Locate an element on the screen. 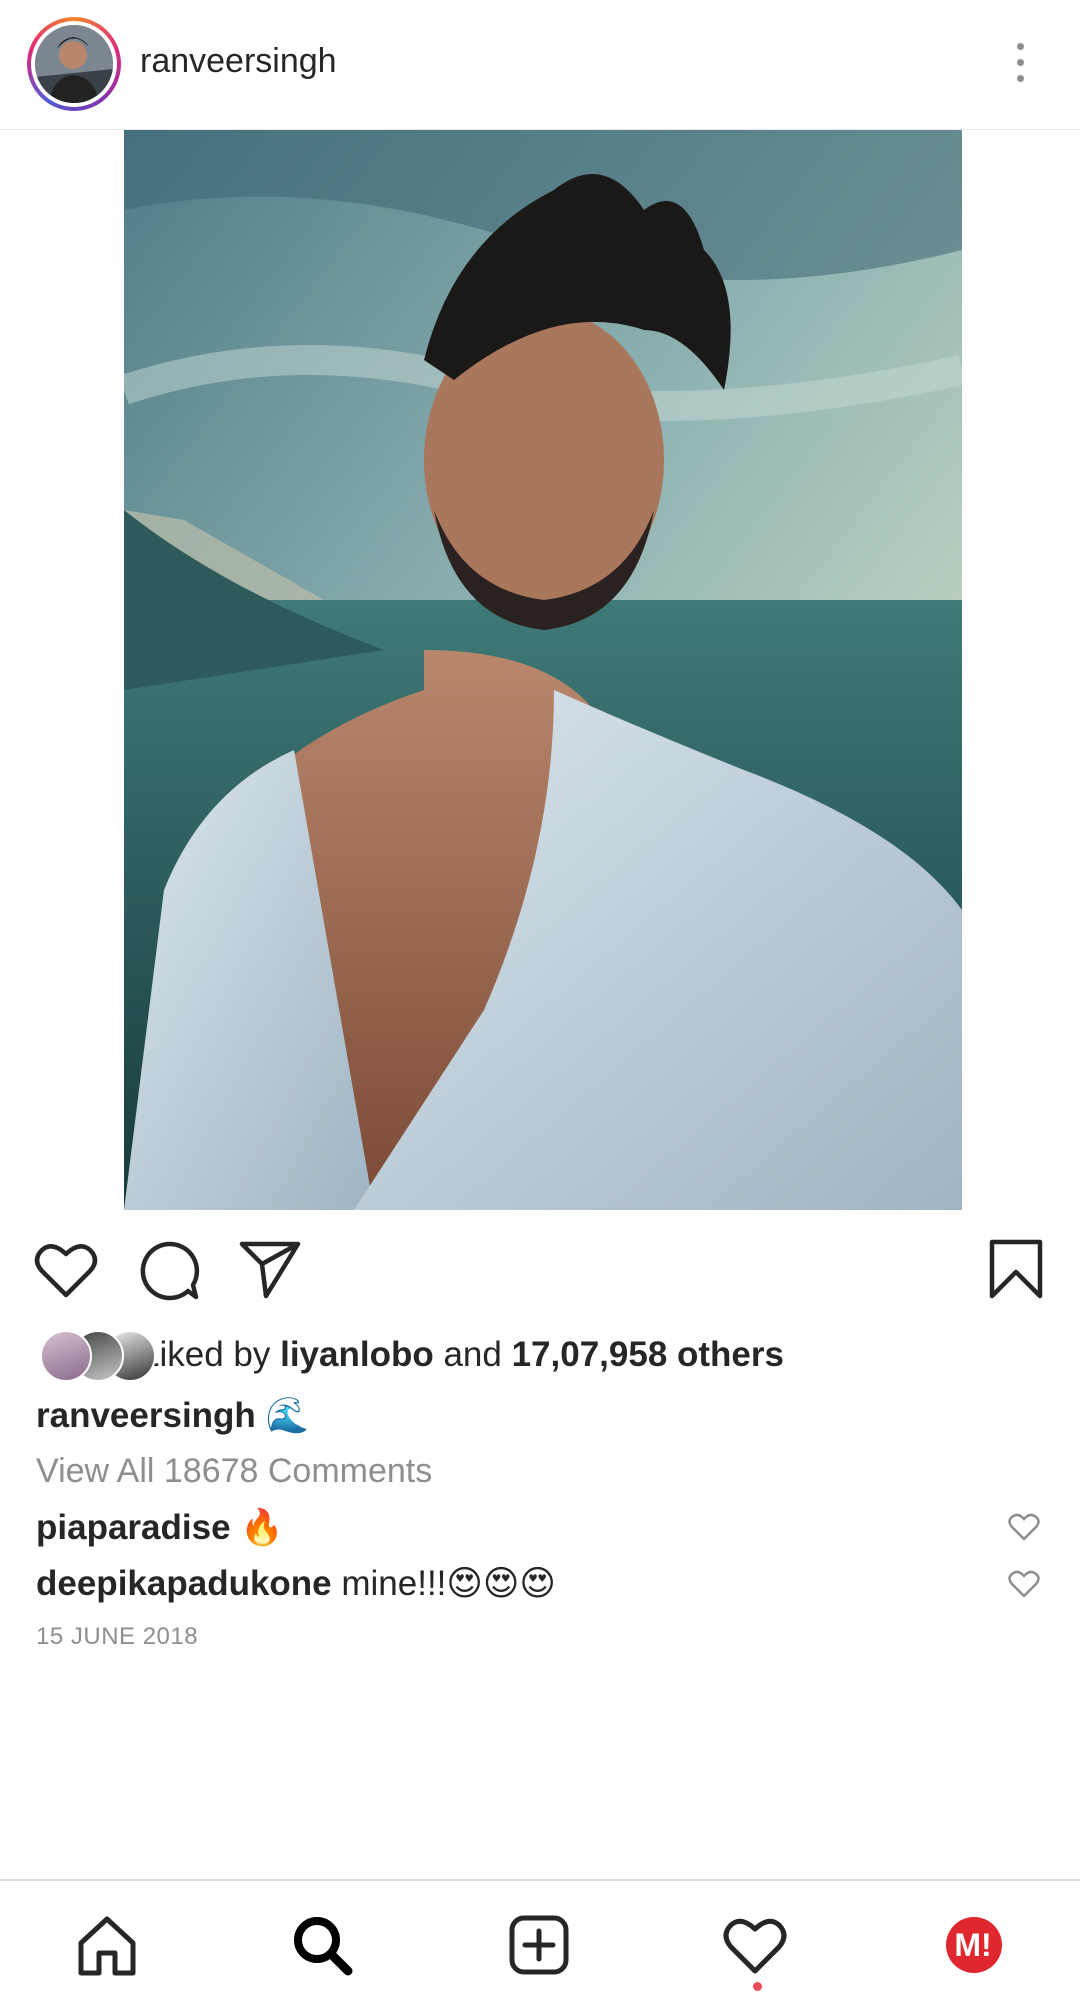 The image size is (1080, 1999). post-caption: ranveersingh 🌊 is located at coordinates (172, 1415).